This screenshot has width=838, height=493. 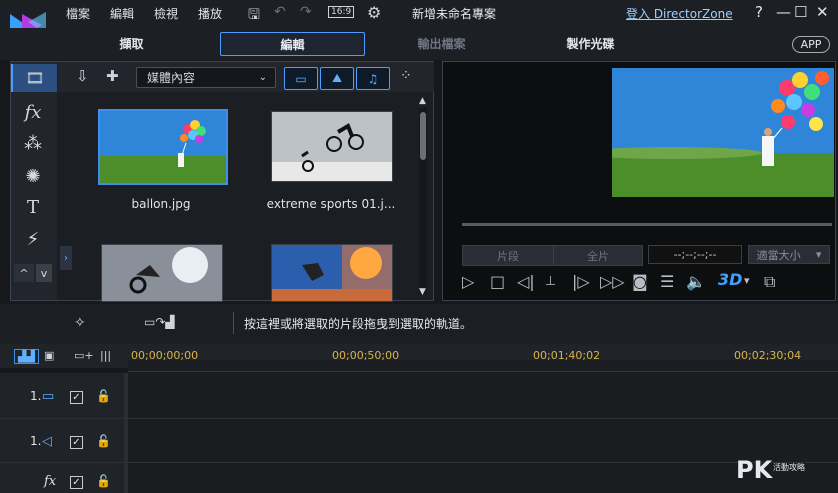 I want to click on preview-size-label: 適當大小, so click(x=778, y=255).